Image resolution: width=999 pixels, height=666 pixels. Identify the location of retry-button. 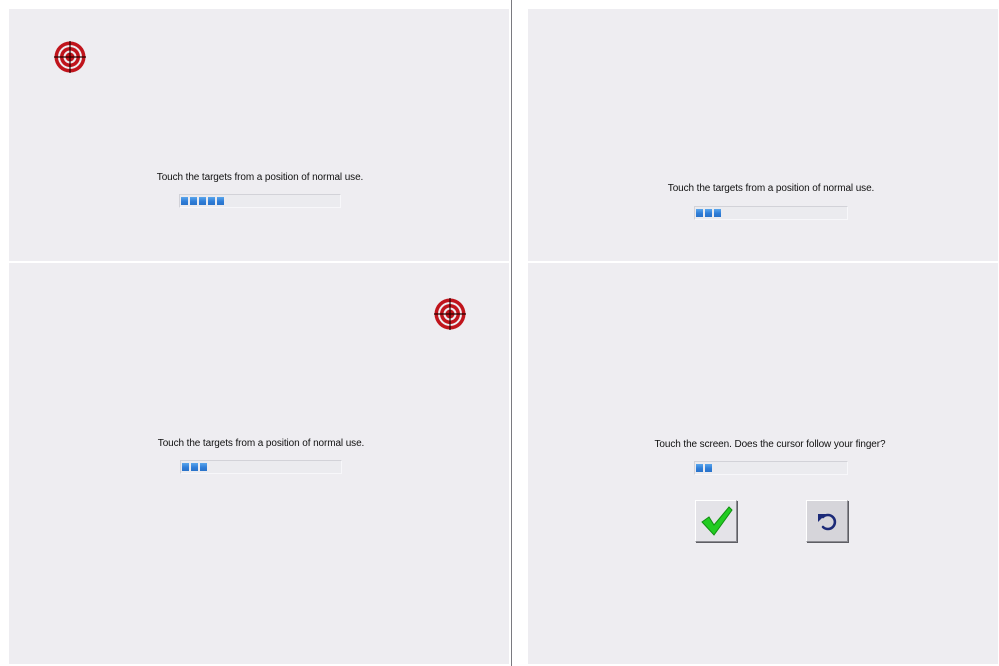
(827, 521).